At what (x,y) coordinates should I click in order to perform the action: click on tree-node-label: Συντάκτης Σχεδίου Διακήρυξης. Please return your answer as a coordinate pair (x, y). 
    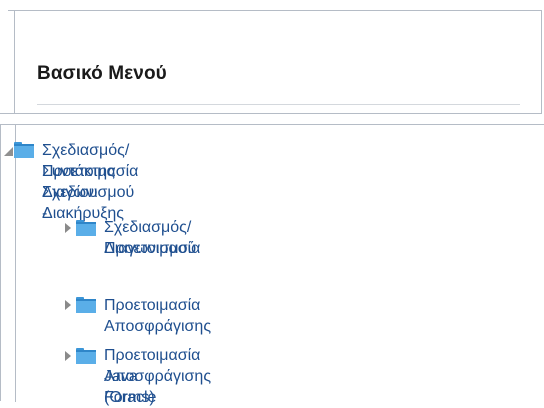
    Looking at the image, I should click on (83, 192).